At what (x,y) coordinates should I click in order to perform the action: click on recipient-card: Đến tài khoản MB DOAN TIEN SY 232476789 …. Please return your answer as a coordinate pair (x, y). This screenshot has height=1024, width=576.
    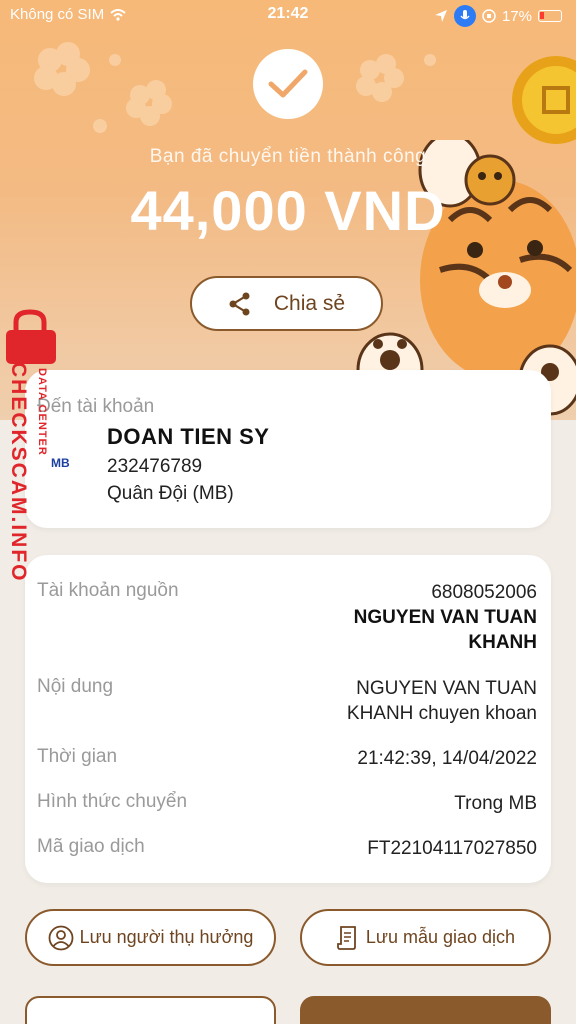
    Looking at the image, I should click on (288, 449).